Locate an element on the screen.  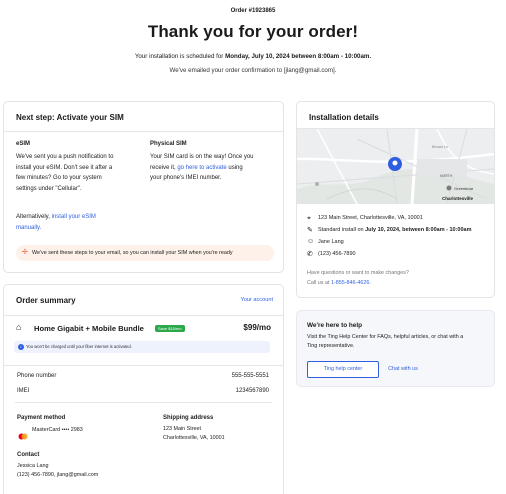
phone-number-value: 555-555-5551 is located at coordinates (250, 376).